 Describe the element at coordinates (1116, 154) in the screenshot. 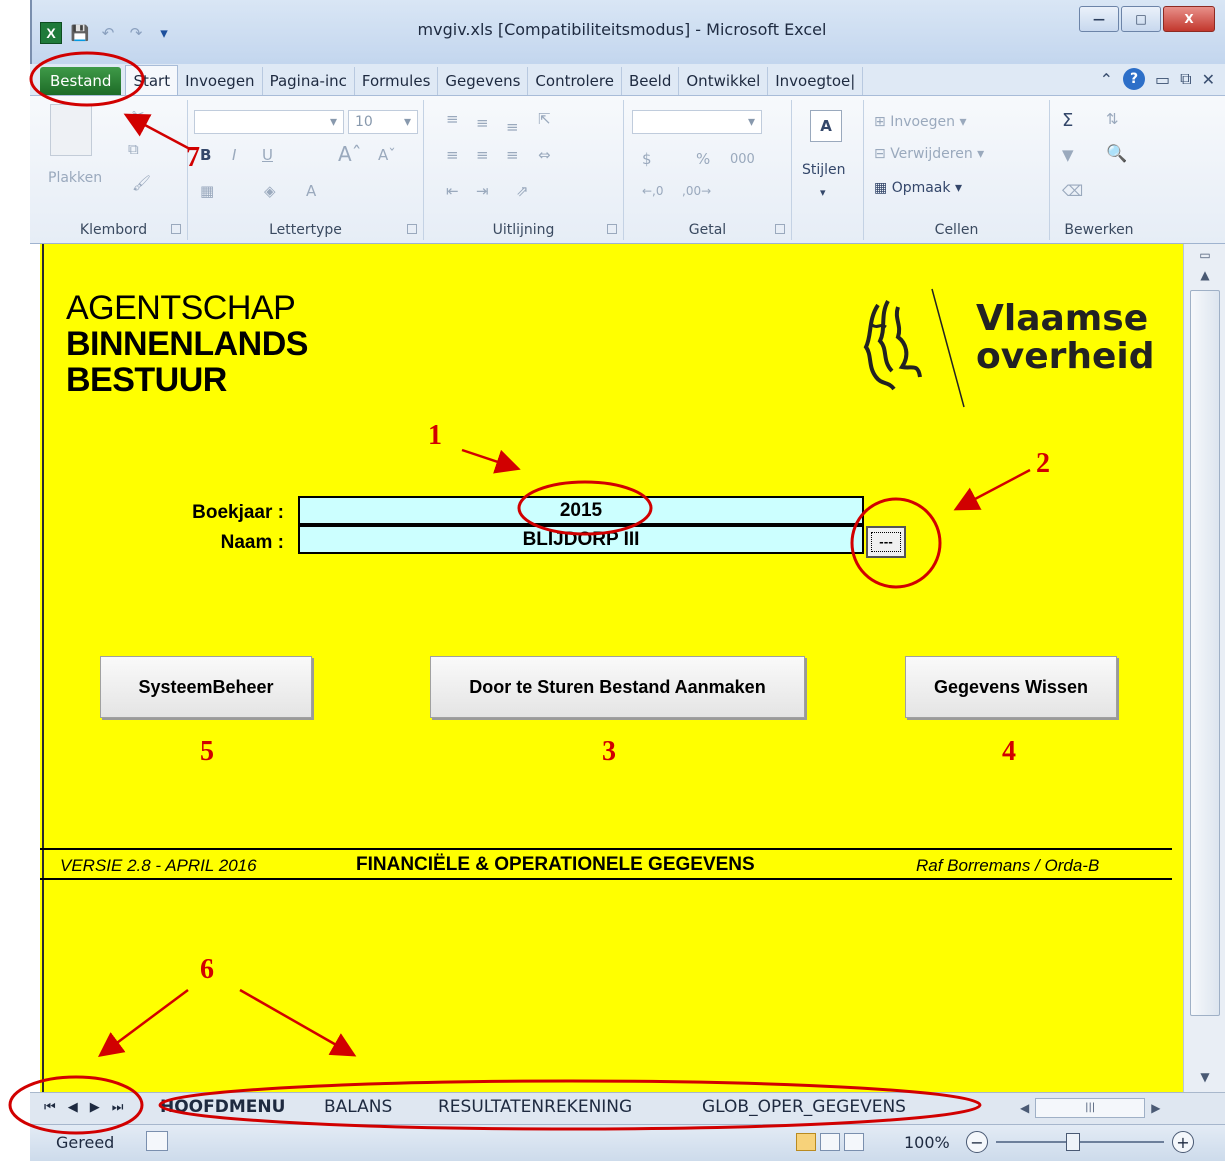

I see `find-select-icon: 🔍` at that location.